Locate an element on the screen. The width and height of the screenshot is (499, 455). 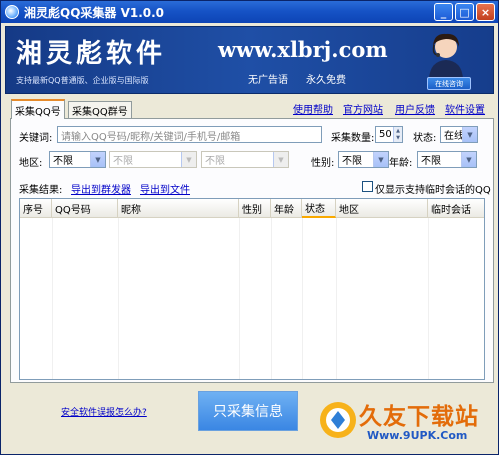
tab-collect-qq: 采集QQ号 is located at coordinates (38, 109).